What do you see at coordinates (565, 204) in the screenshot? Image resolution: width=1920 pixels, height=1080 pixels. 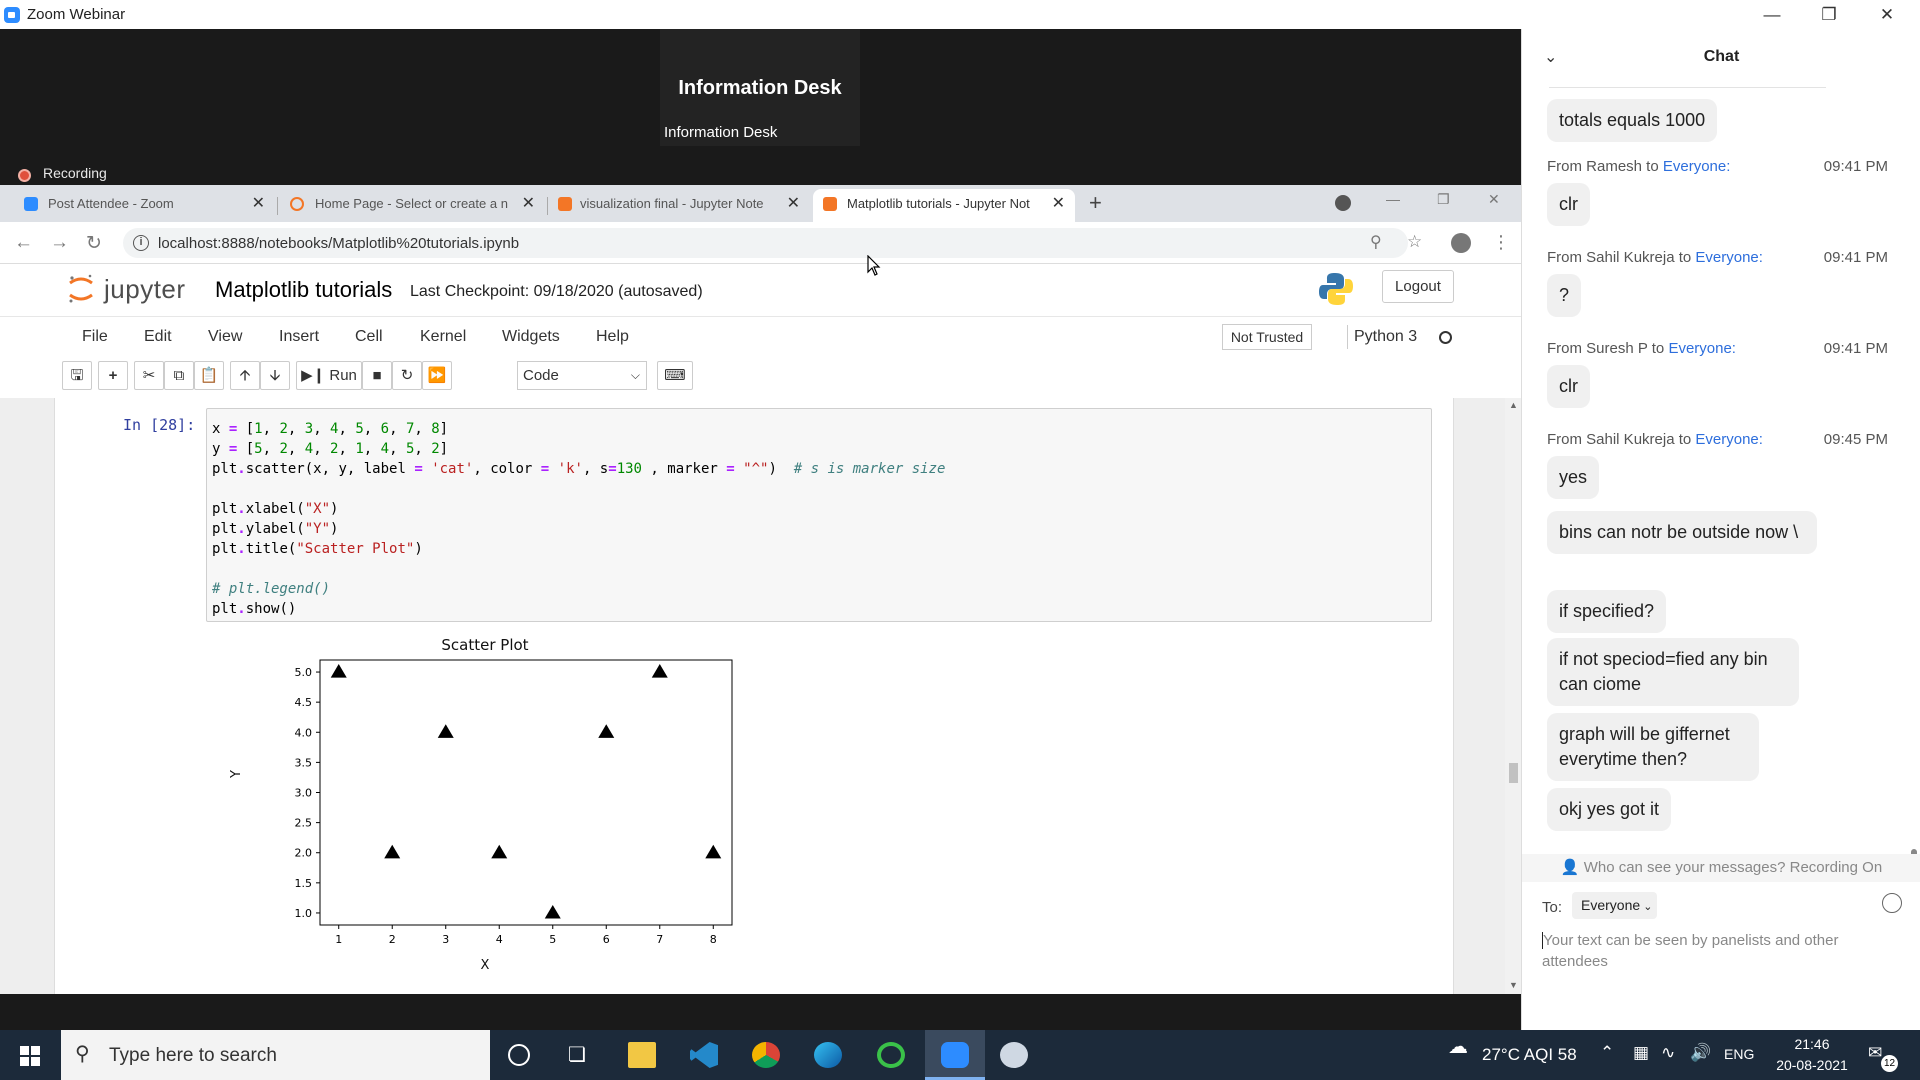 I see `notebook-tab-icon` at bounding box center [565, 204].